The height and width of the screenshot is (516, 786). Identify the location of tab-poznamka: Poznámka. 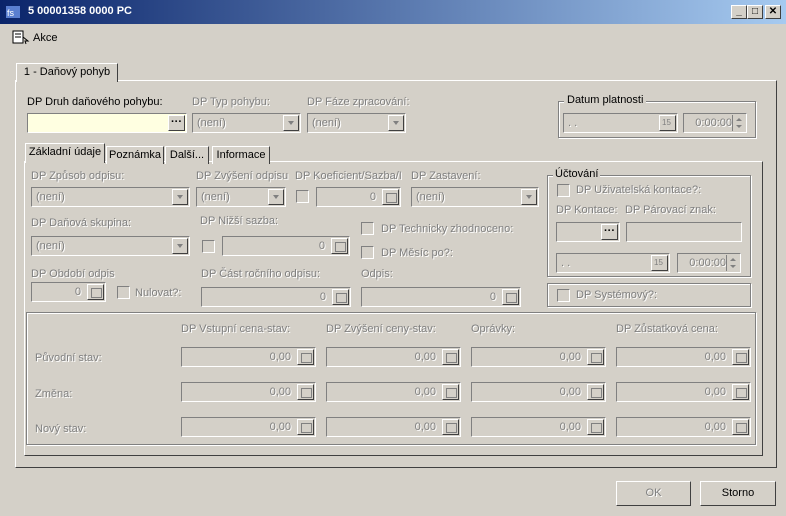
(135, 155).